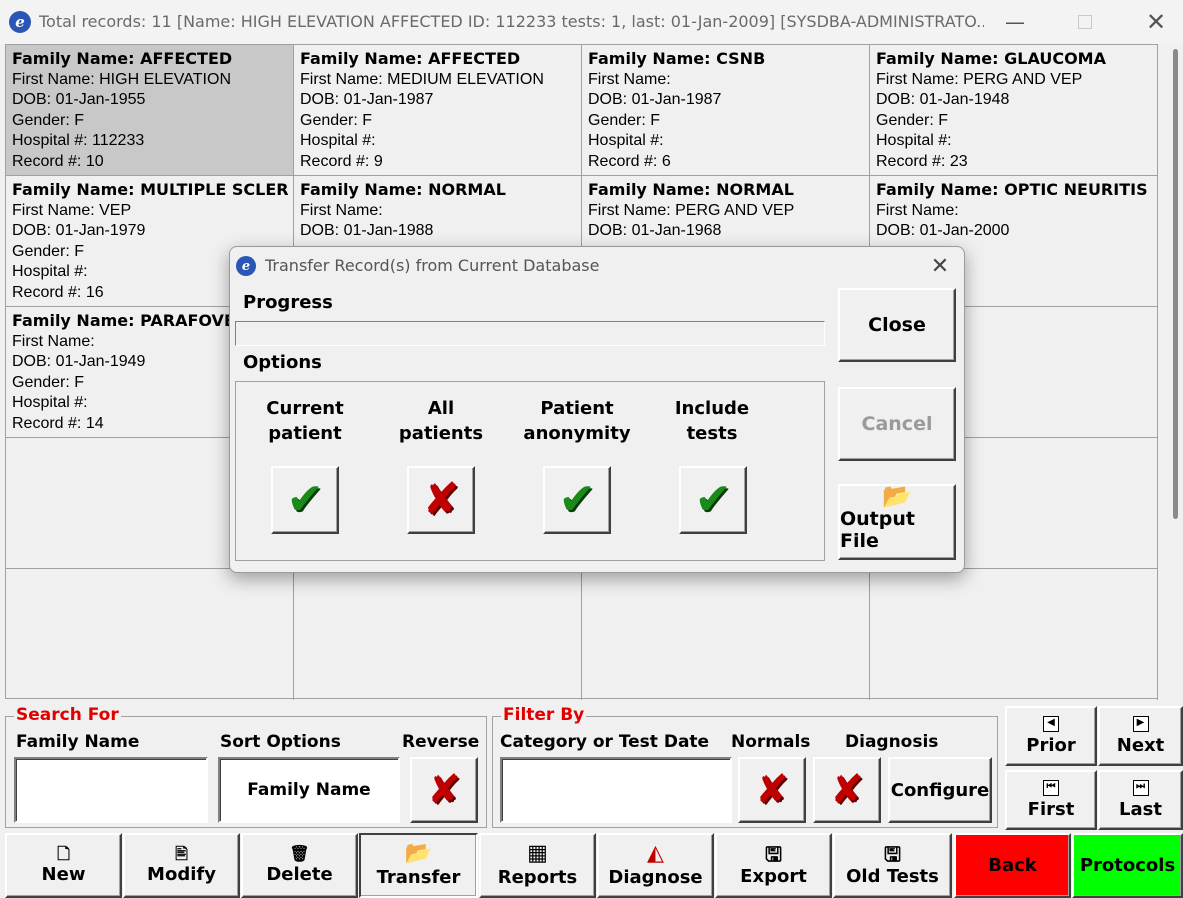 The height and width of the screenshot is (898, 1183). What do you see at coordinates (1012, 189) in the screenshot?
I see `record-family-name: Family Name: OPTIC NEURITIS` at bounding box center [1012, 189].